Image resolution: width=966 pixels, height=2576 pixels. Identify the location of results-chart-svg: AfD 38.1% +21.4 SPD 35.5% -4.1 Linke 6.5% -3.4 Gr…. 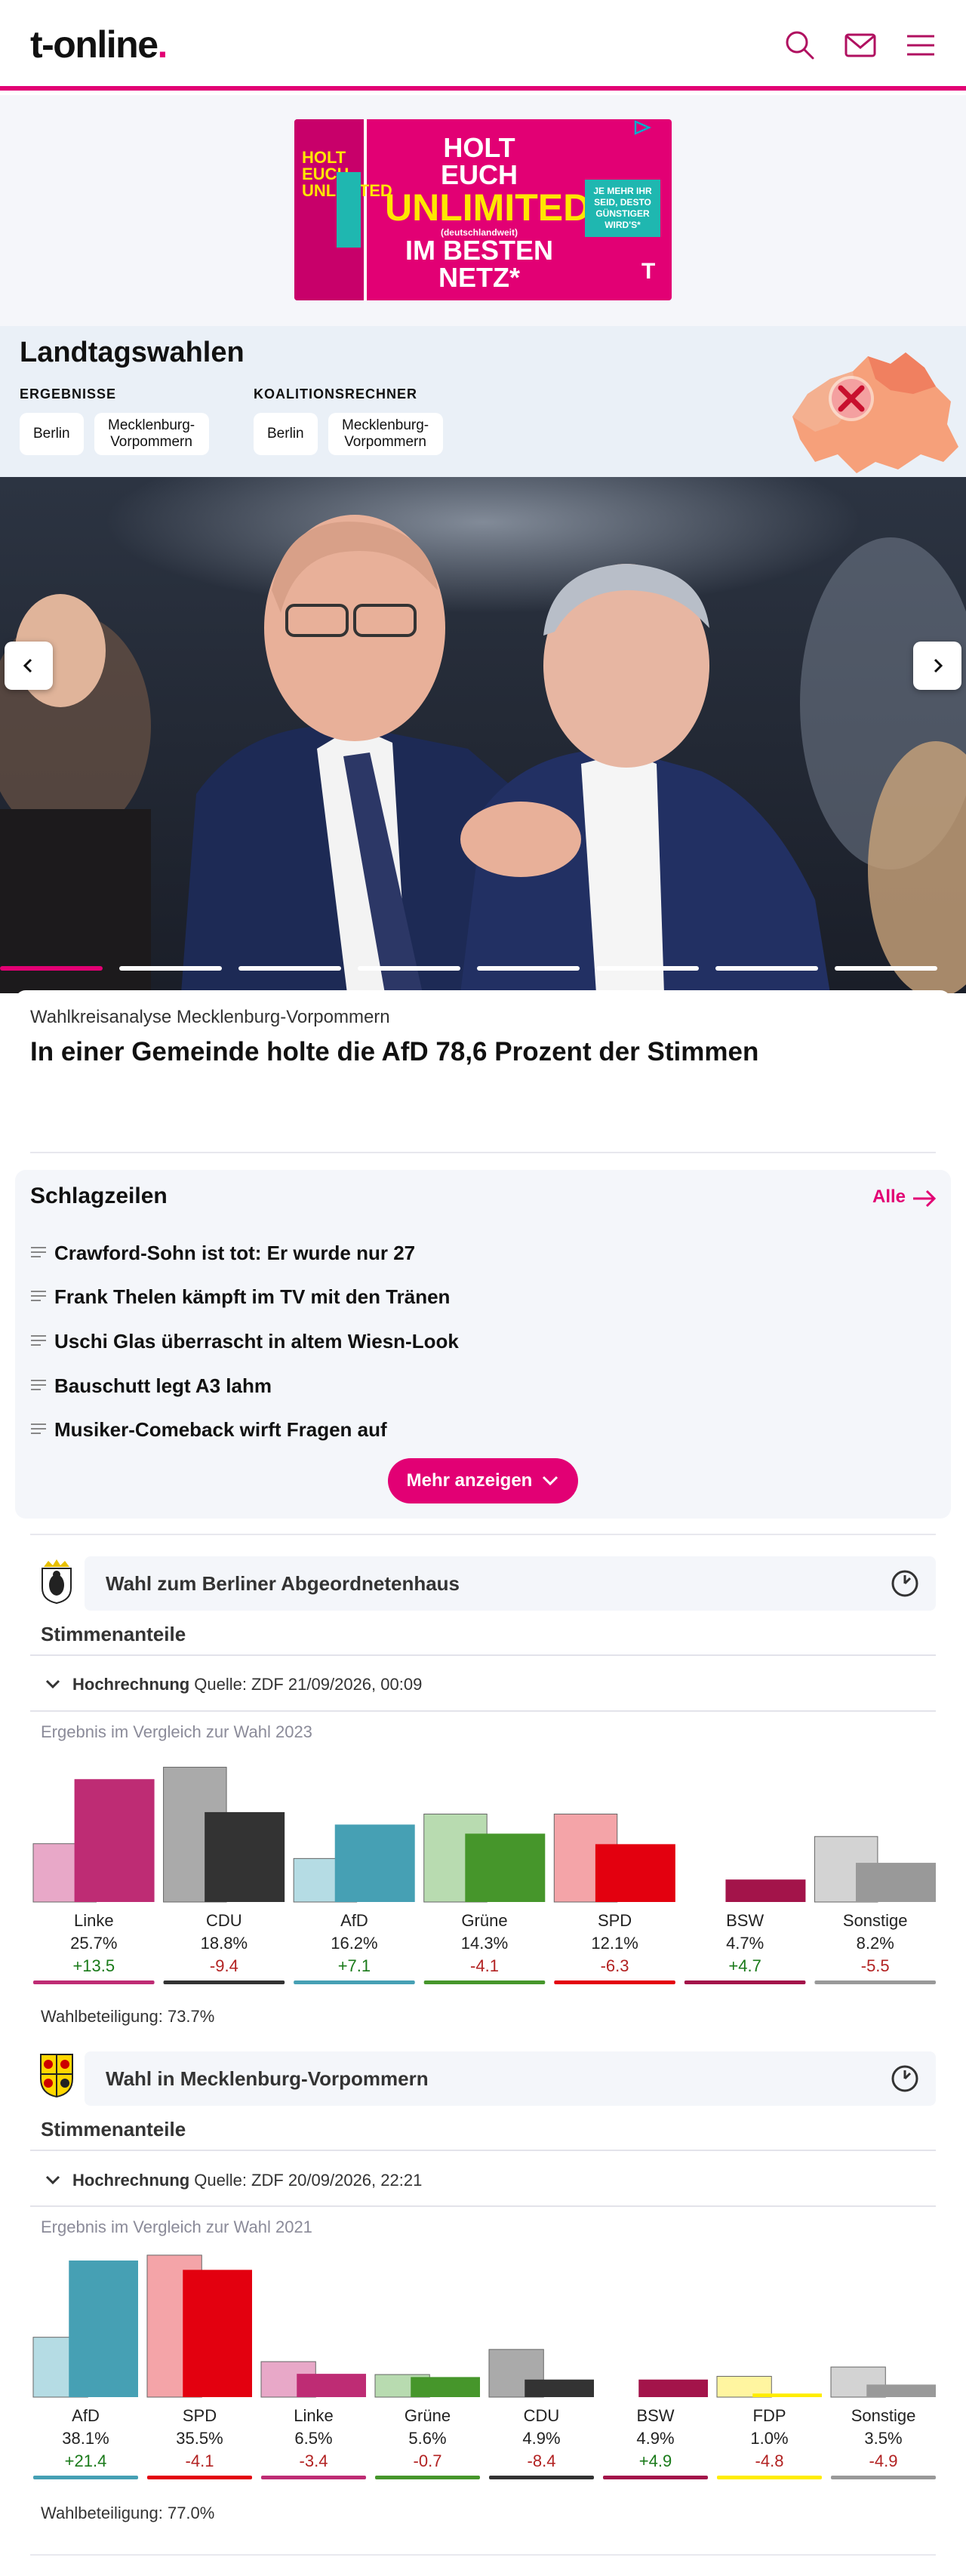
(484, 2366).